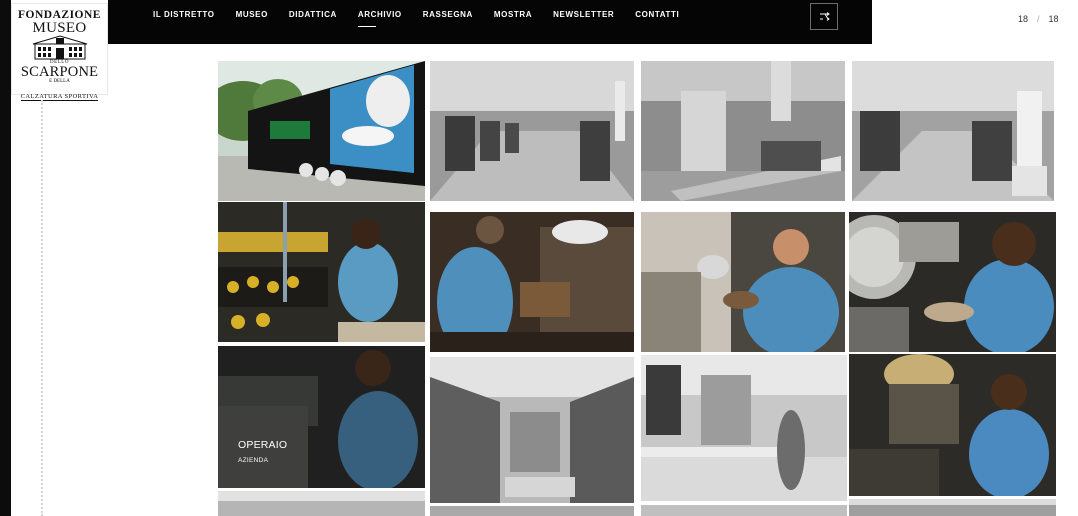  Describe the element at coordinates (379, 18) in the screenshot. I see `nav-item-archivio: ARCHIVIO` at that location.